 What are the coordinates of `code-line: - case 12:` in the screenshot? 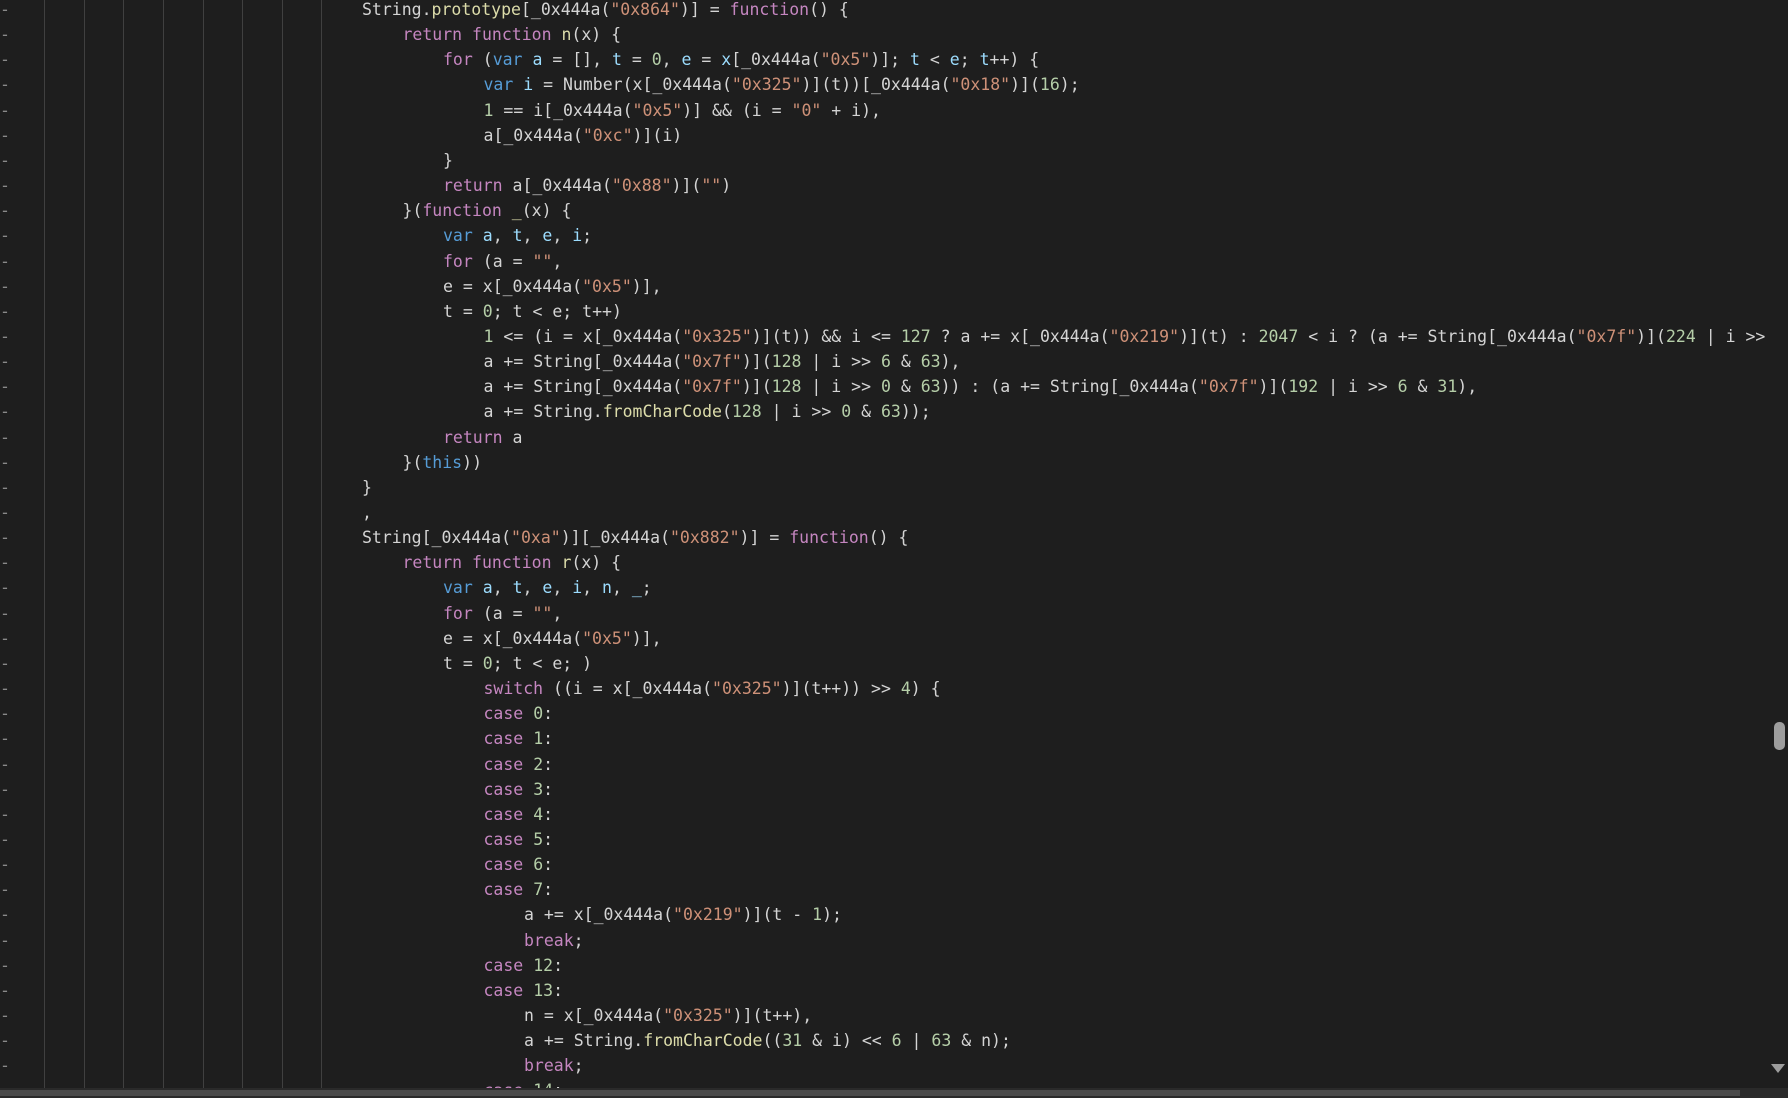 It's located at (281, 965).